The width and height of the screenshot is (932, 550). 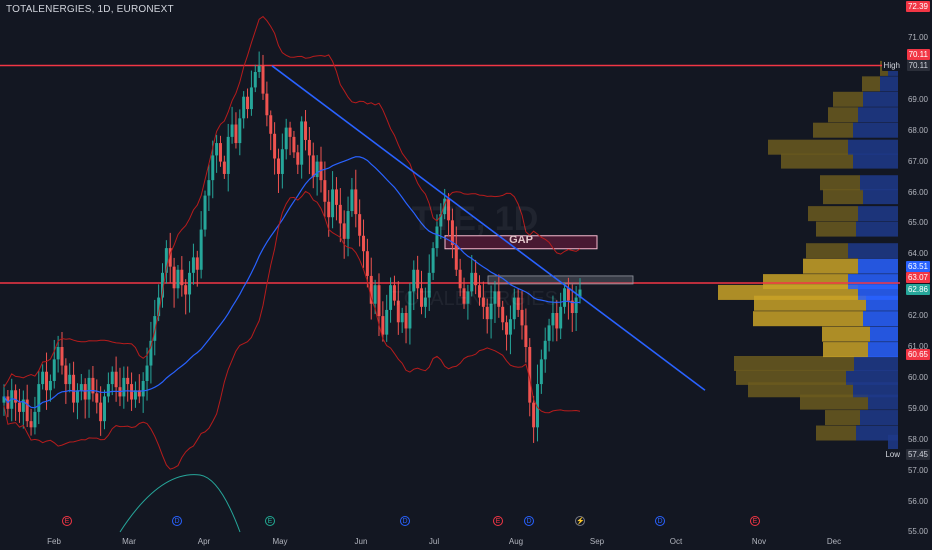 I want to click on high-value-tag: 70.11, so click(x=918, y=65).